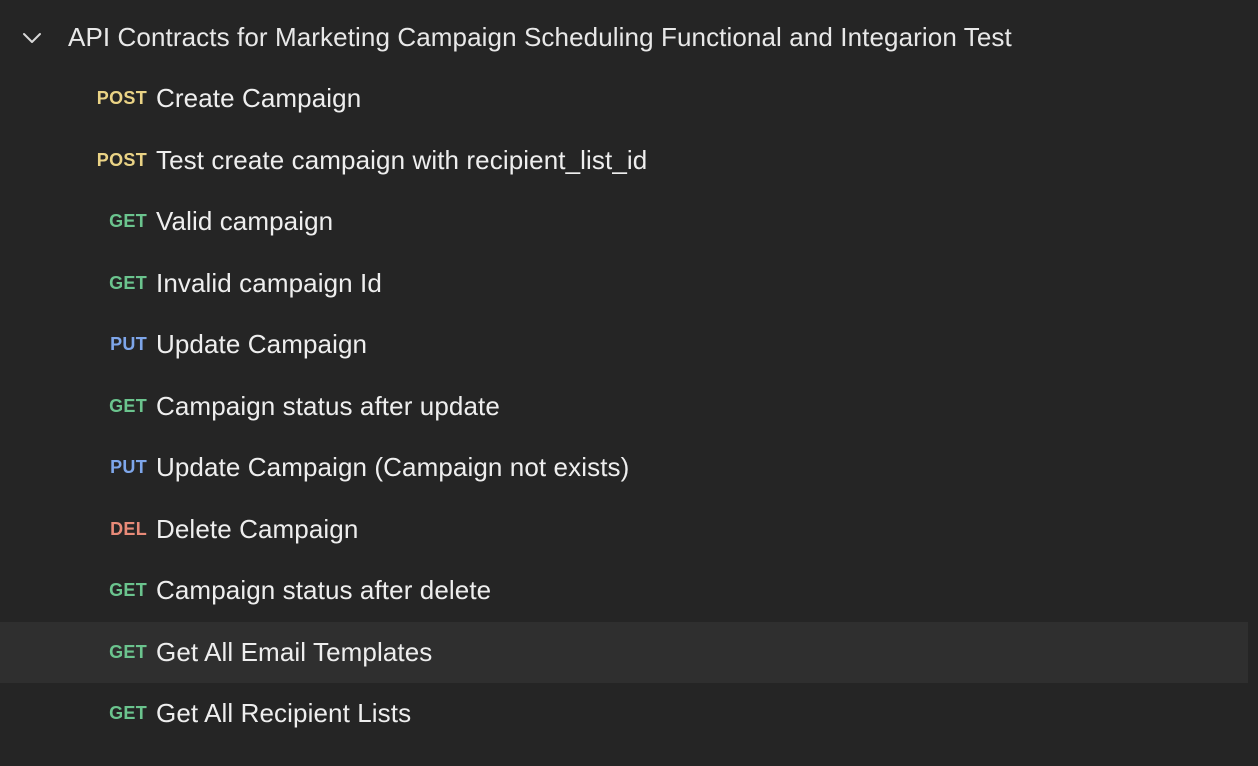 This screenshot has width=1258, height=766. I want to click on request-name: Delete Campaign, so click(257, 528).